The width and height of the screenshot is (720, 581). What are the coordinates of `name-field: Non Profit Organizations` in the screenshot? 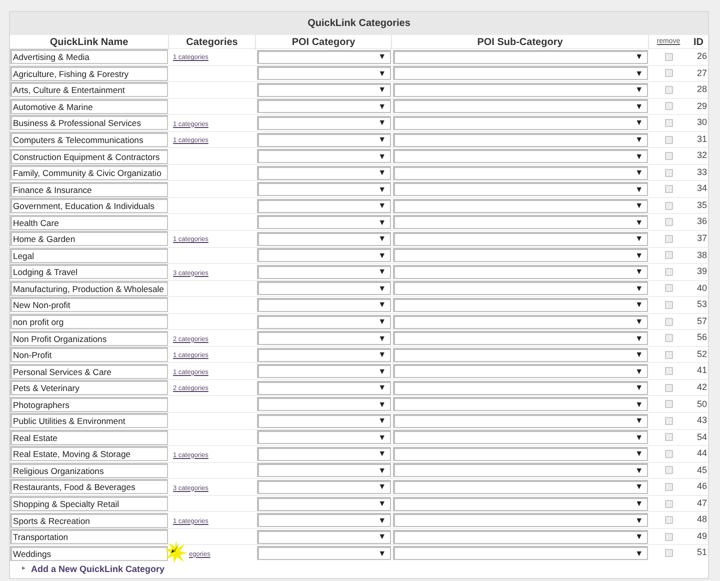 It's located at (89, 338).